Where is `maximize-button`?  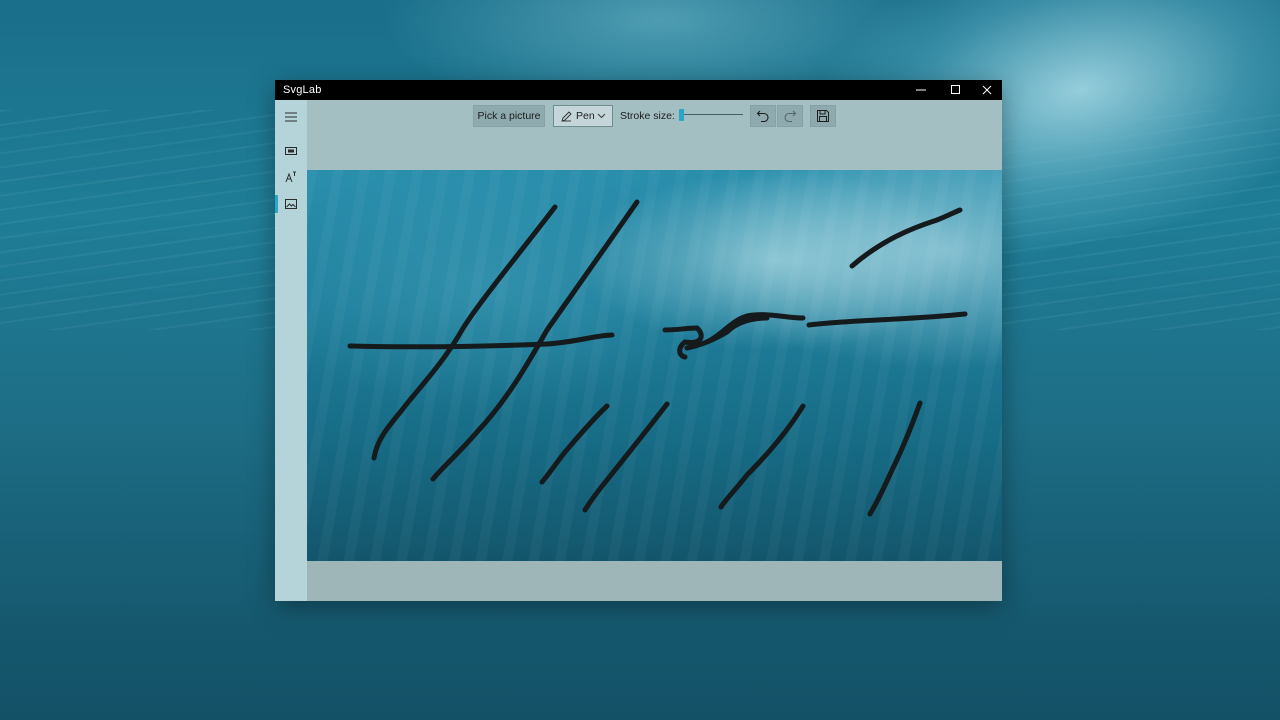 maximize-button is located at coordinates (956, 90).